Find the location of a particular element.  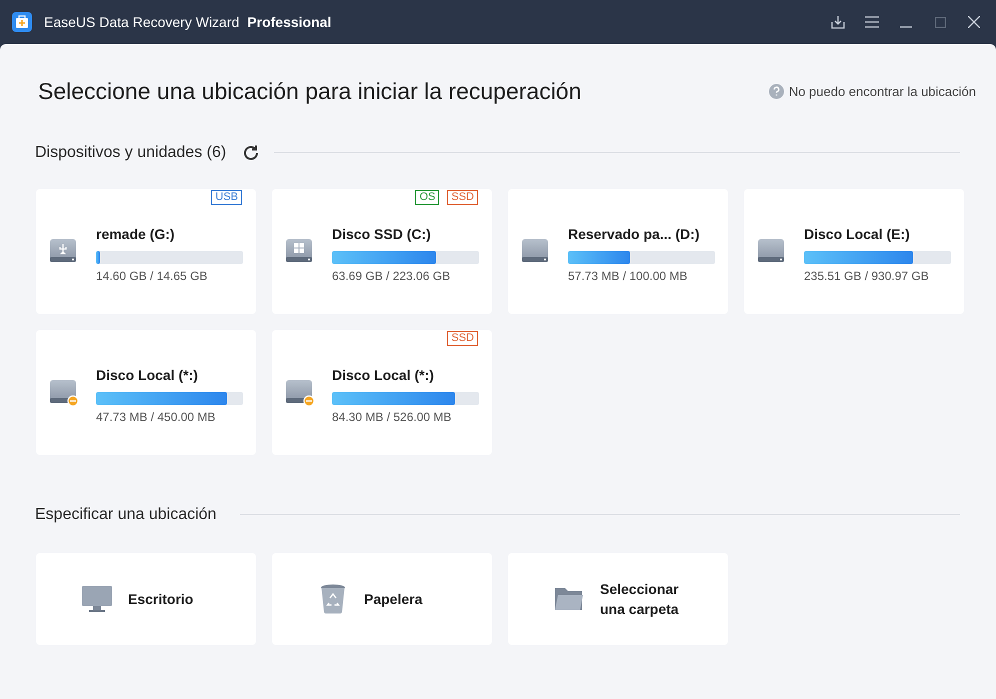

edition-label: Professional is located at coordinates (289, 22).